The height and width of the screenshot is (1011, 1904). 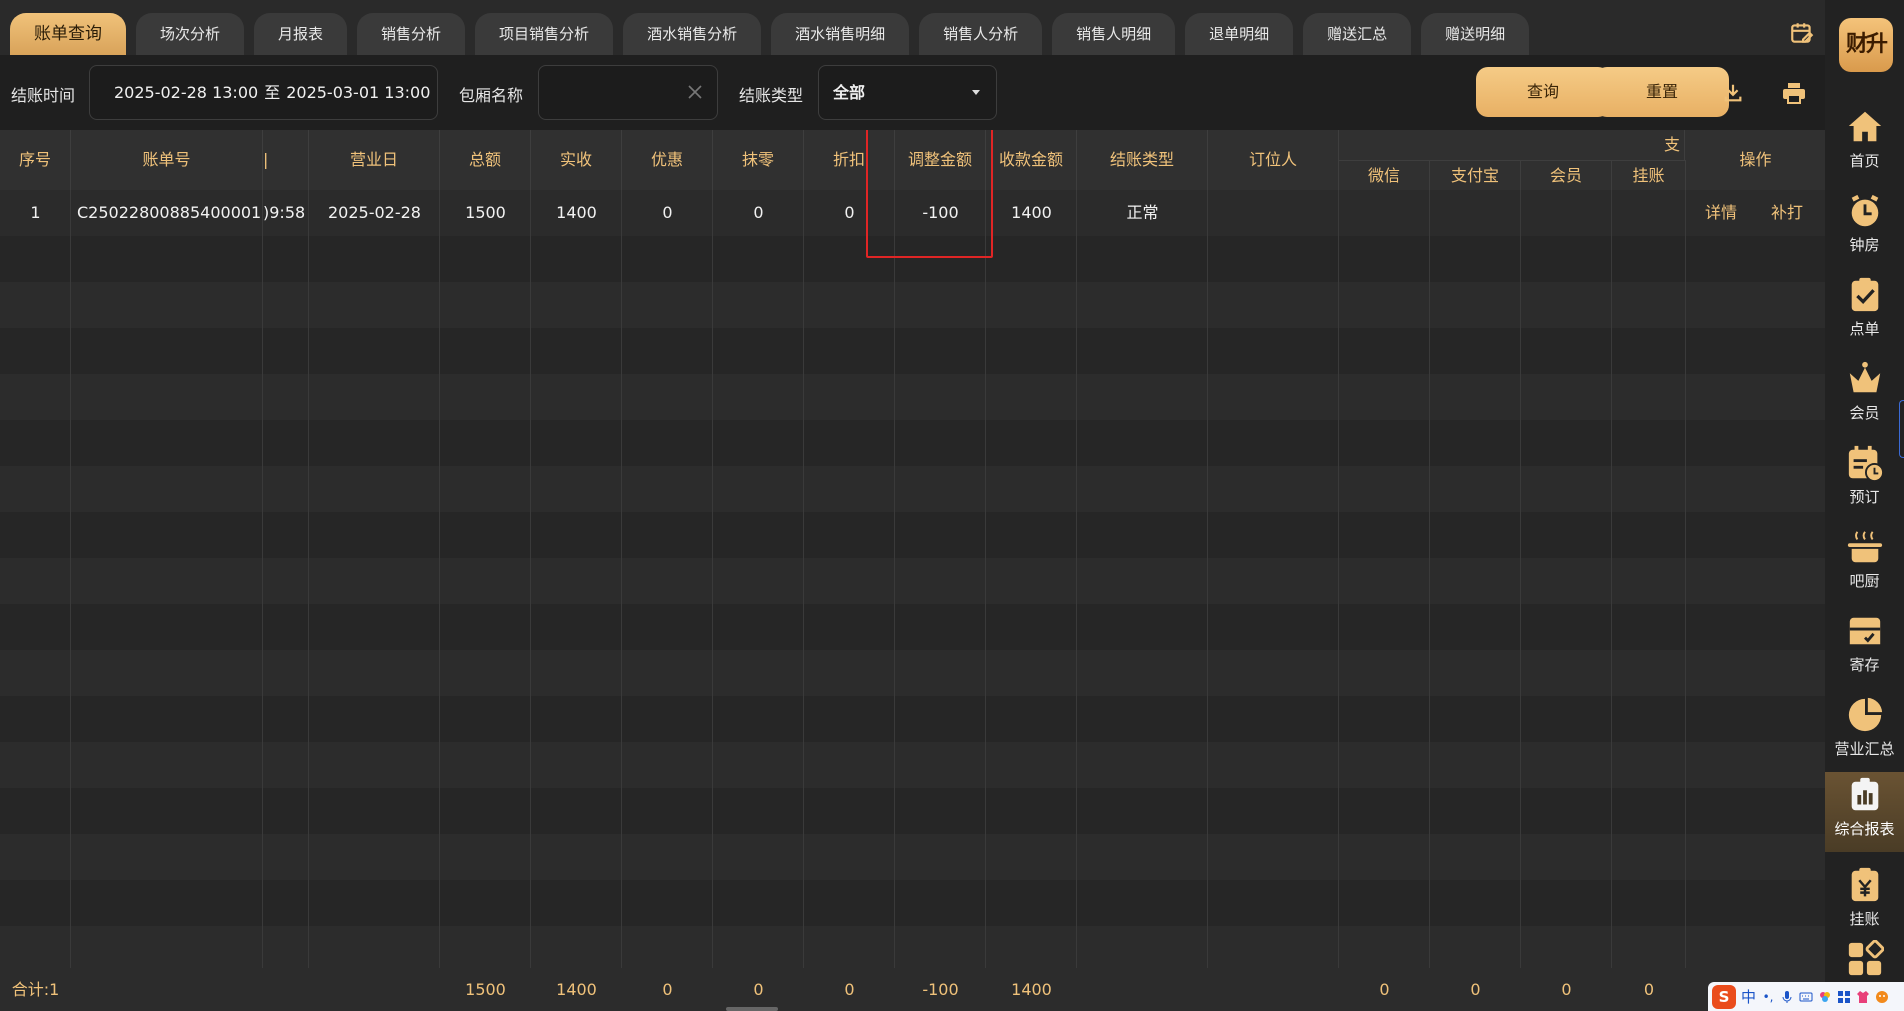 What do you see at coordinates (358, 92) in the screenshot?
I see `date-to: 2025-03-01 13:00` at bounding box center [358, 92].